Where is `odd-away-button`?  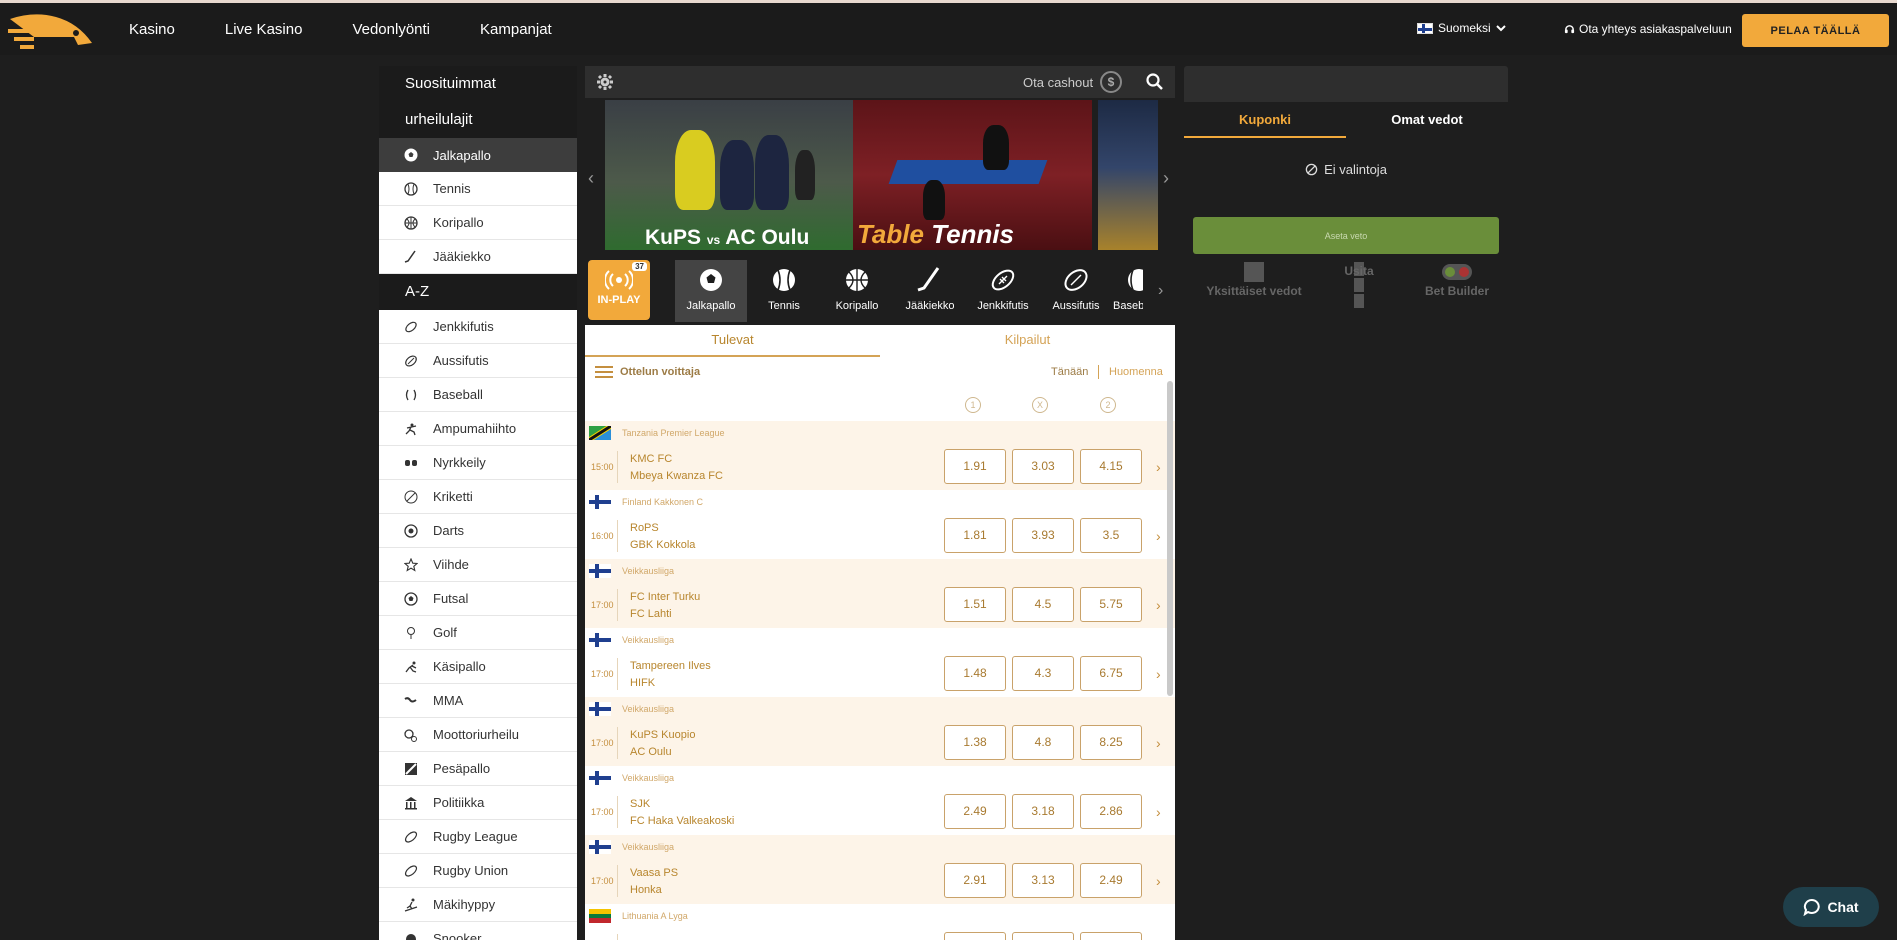 odd-away-button is located at coordinates (1111, 936).